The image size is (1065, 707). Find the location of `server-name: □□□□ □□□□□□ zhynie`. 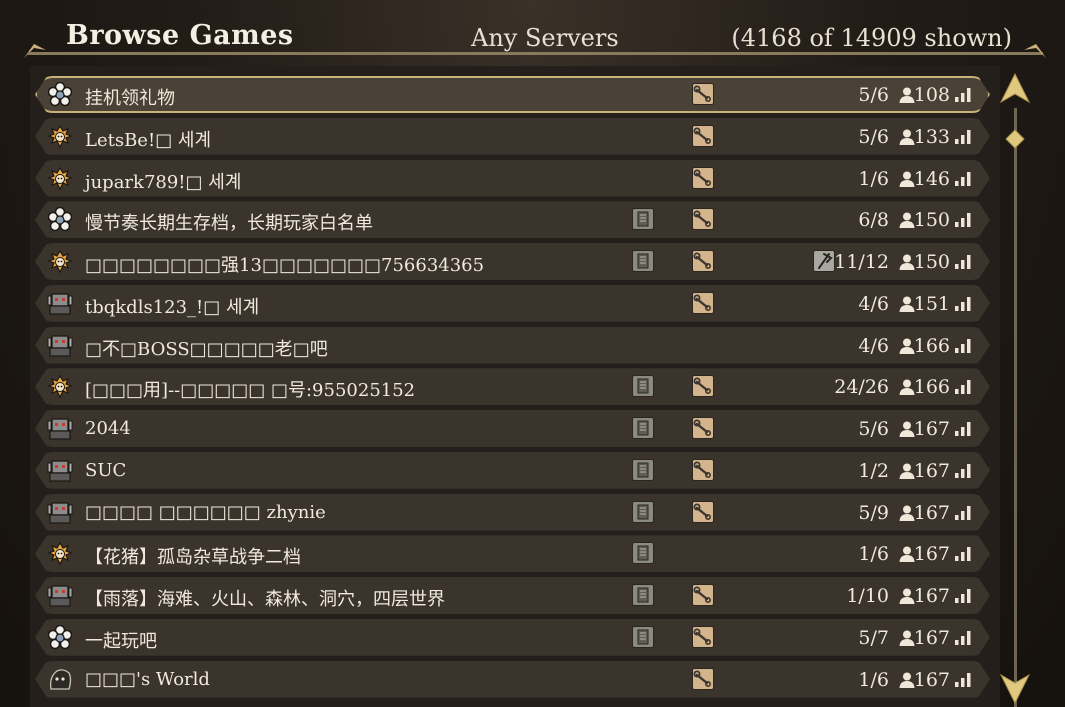

server-name: □□□□ □□□□□□ zhynie is located at coordinates (205, 512).